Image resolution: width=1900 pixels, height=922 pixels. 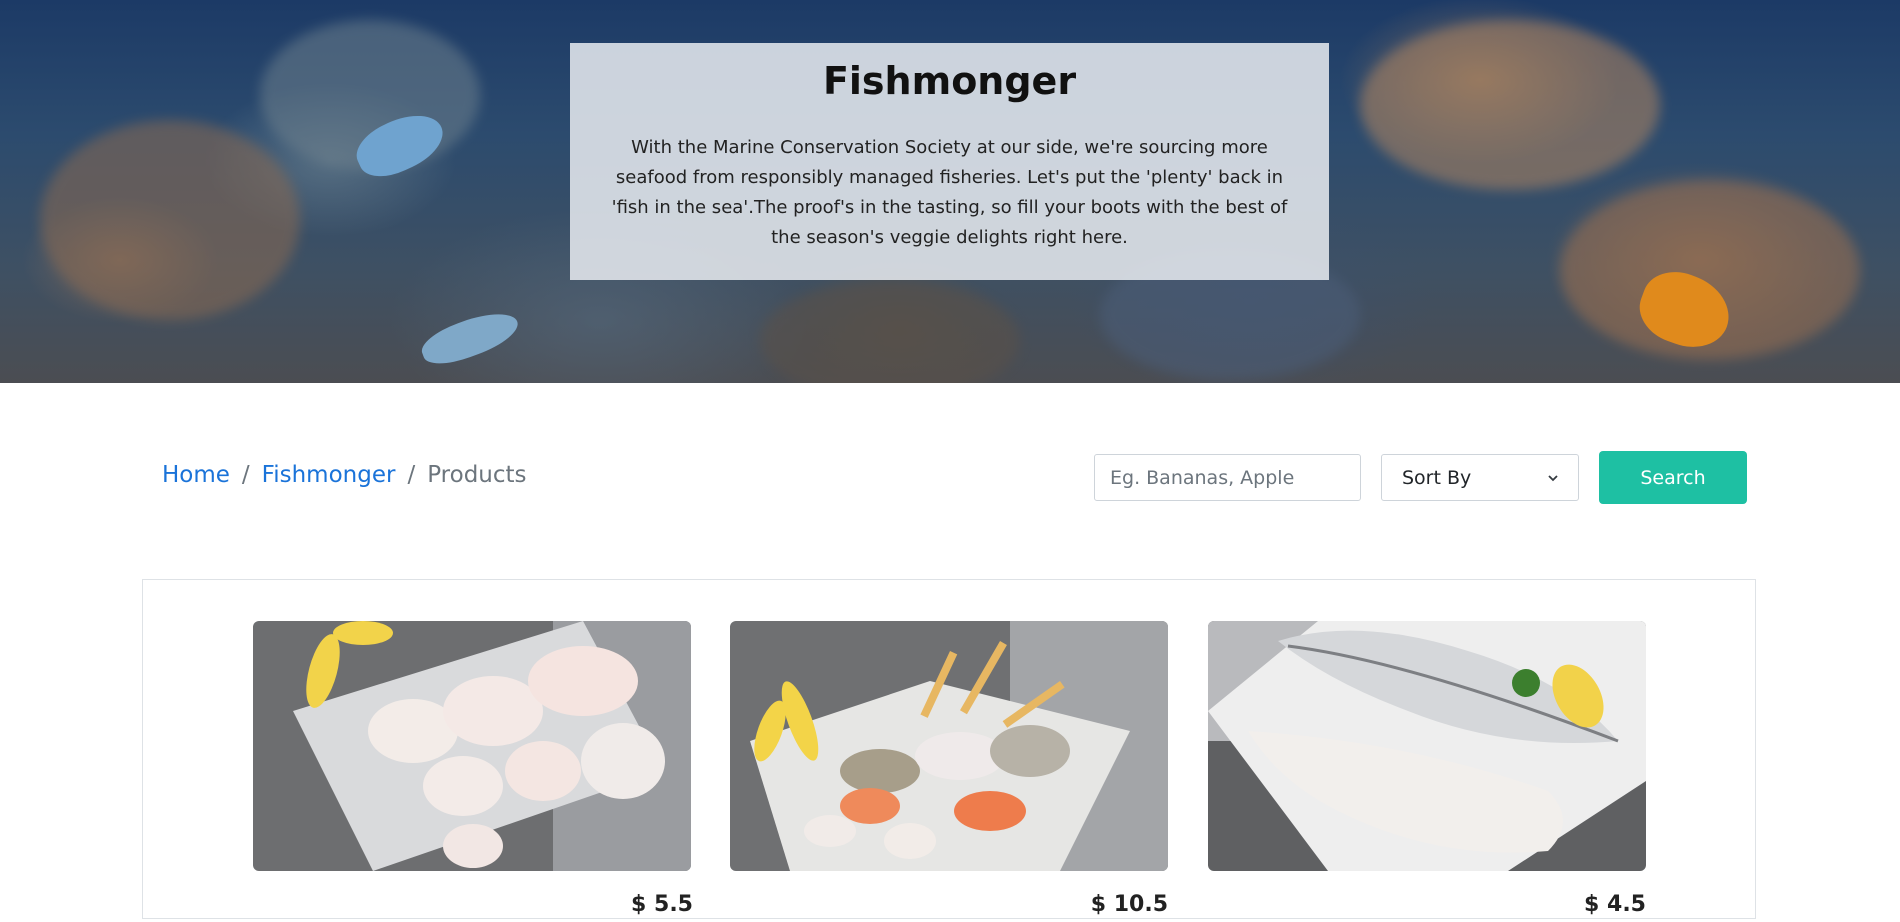 I want to click on search-button: Search, so click(x=1673, y=477).